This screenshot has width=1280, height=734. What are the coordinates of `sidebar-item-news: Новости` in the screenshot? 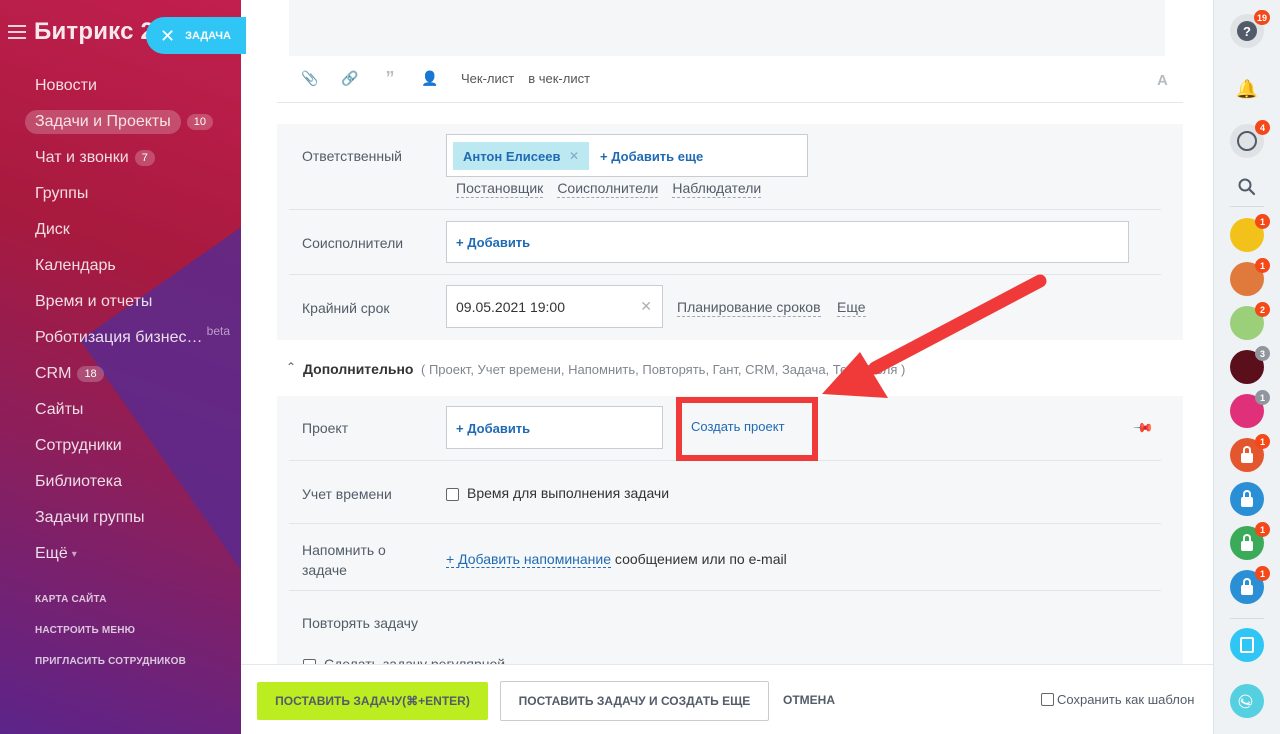 It's located at (130, 86).